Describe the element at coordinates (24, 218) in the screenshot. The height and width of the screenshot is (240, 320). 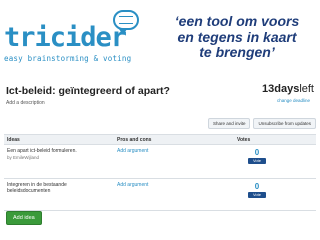
I see `add-idea-button: Add idea` at that location.